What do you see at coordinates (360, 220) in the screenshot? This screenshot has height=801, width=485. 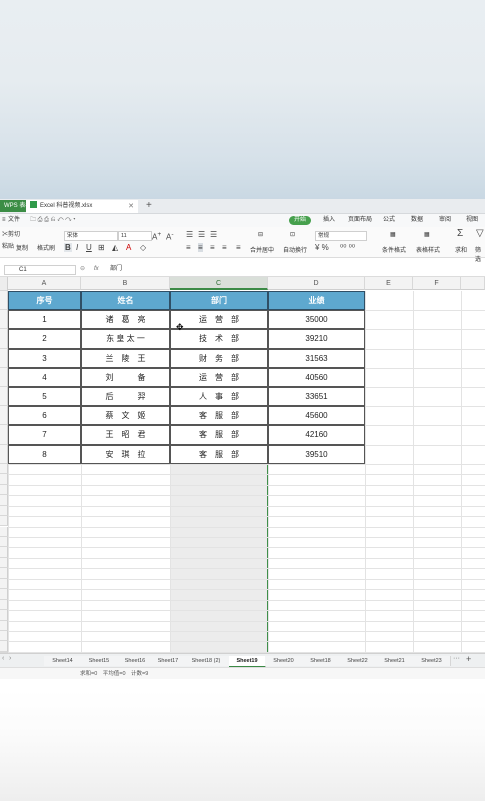 I see `menu-page-layout: 页面布局` at bounding box center [360, 220].